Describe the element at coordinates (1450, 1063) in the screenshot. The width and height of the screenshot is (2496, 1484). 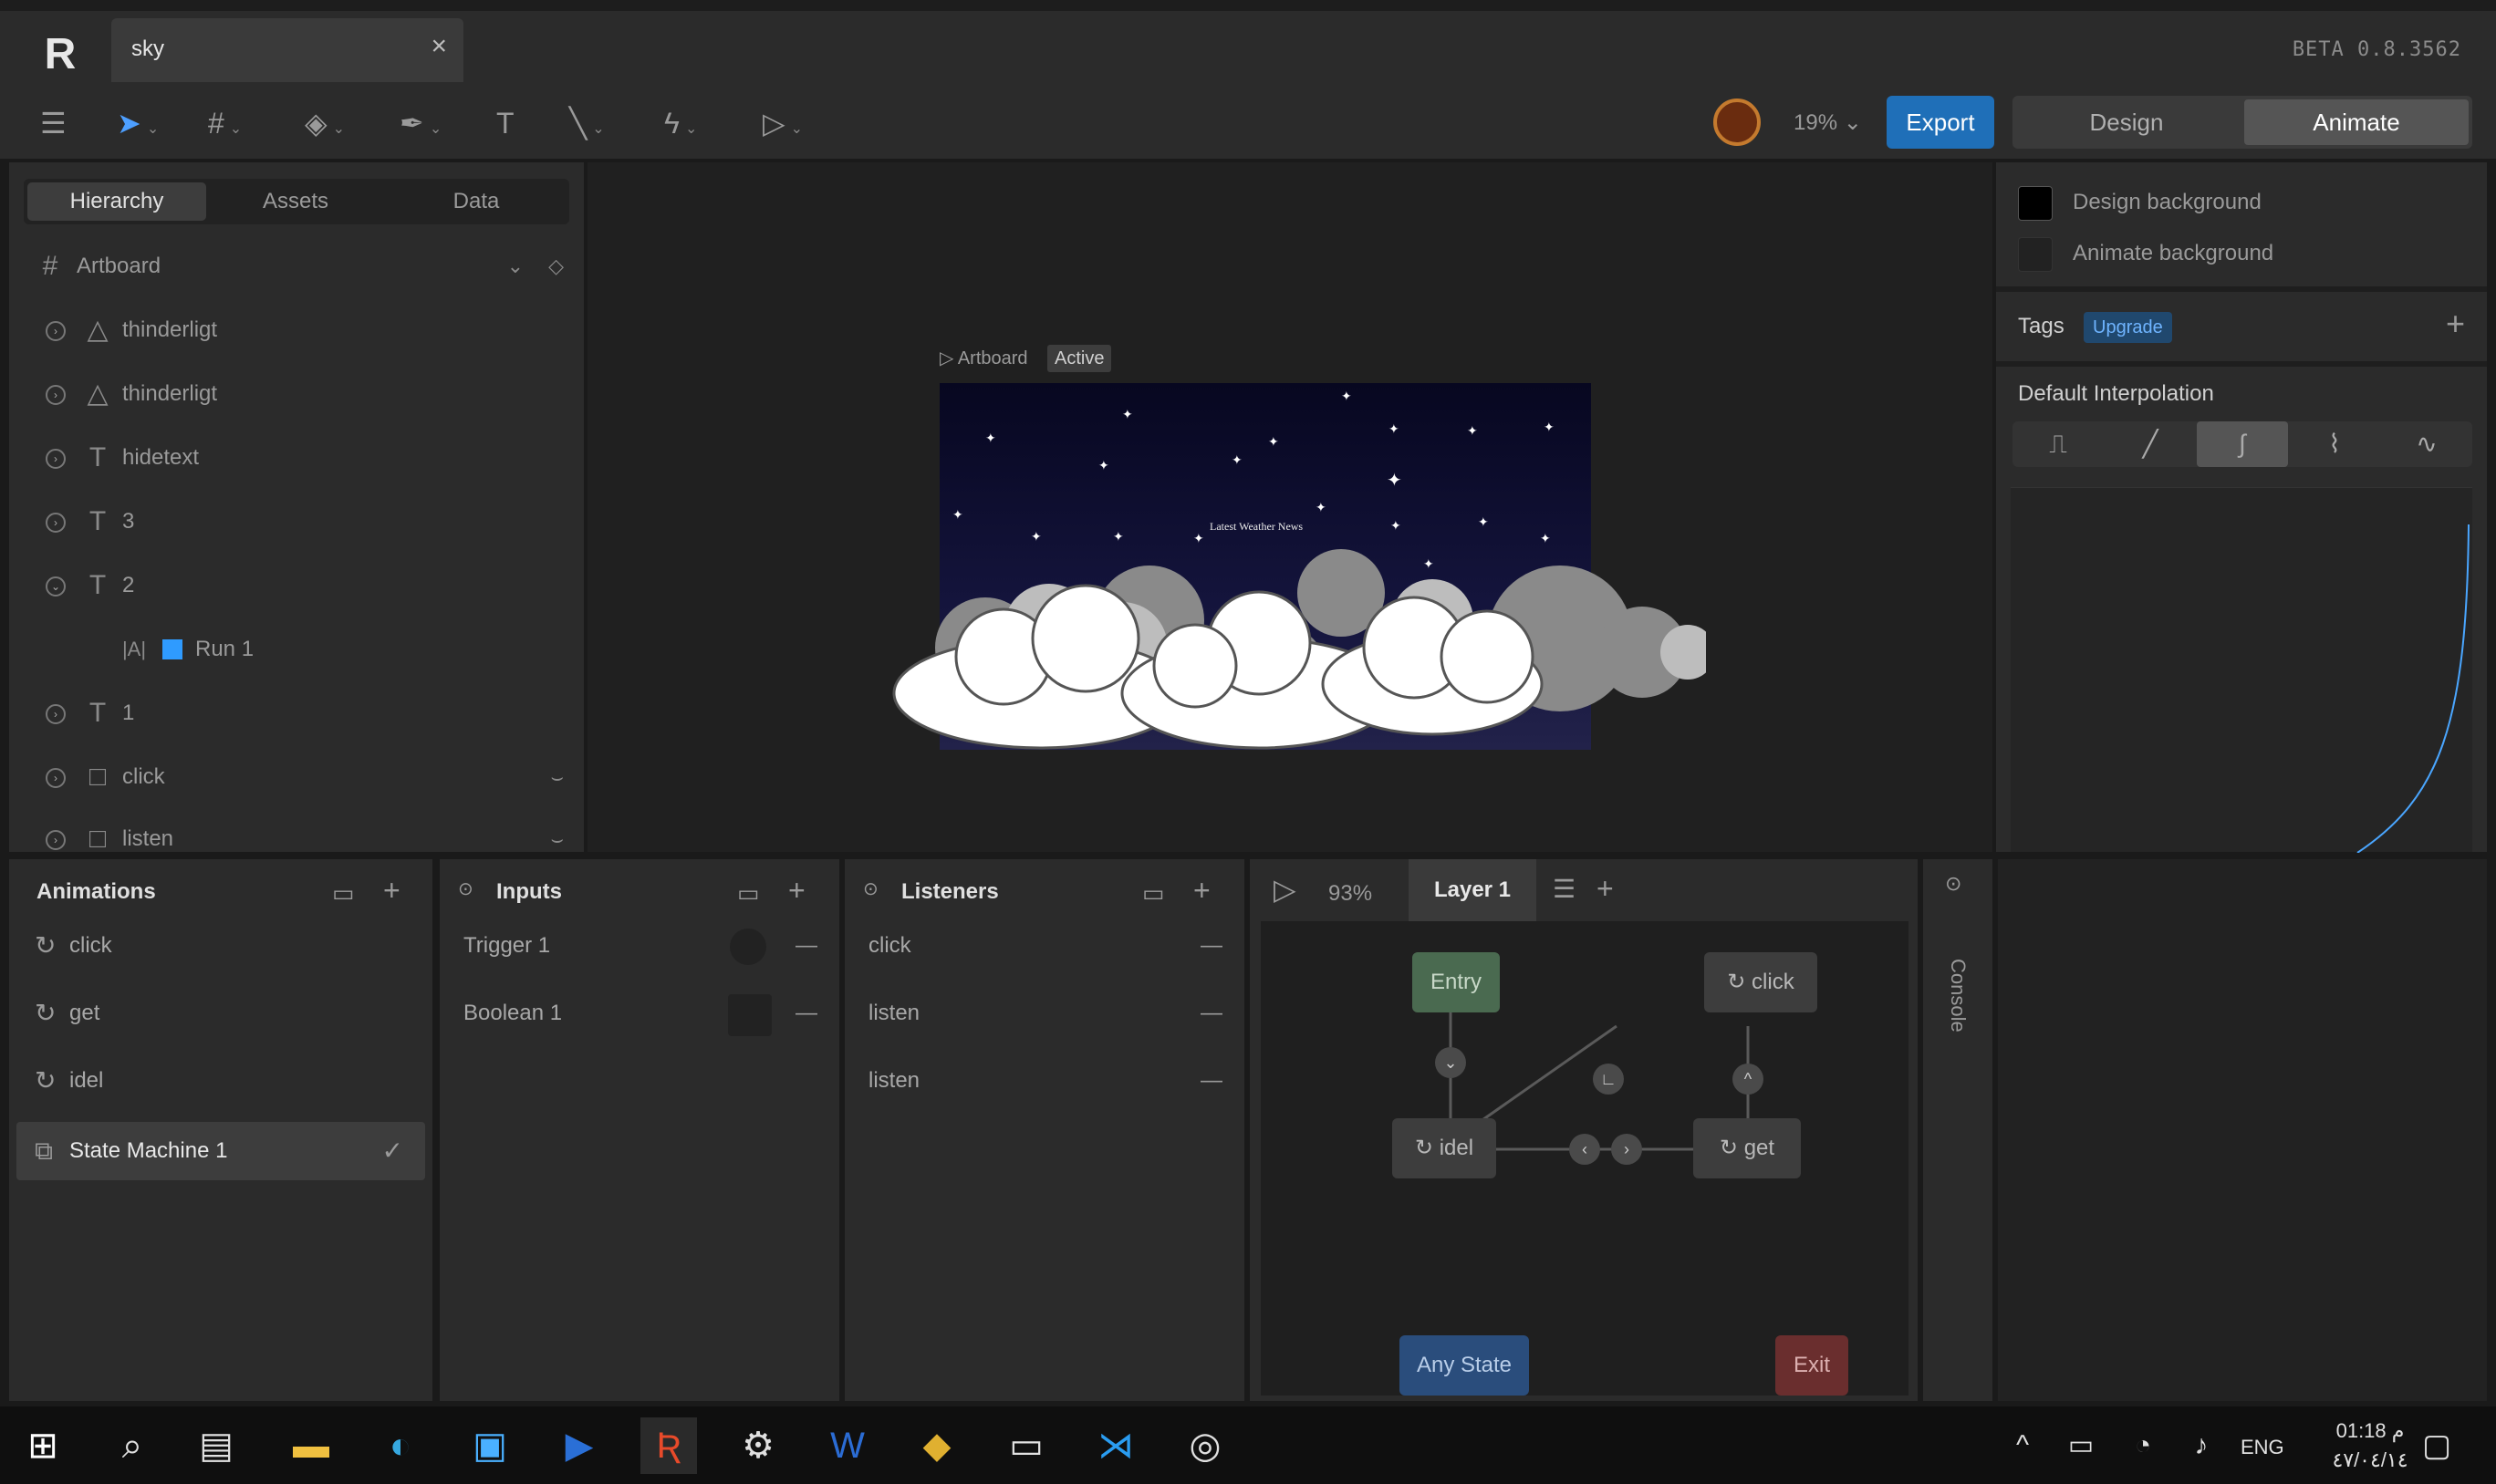
I see `transition-down-icon: ⌄` at that location.